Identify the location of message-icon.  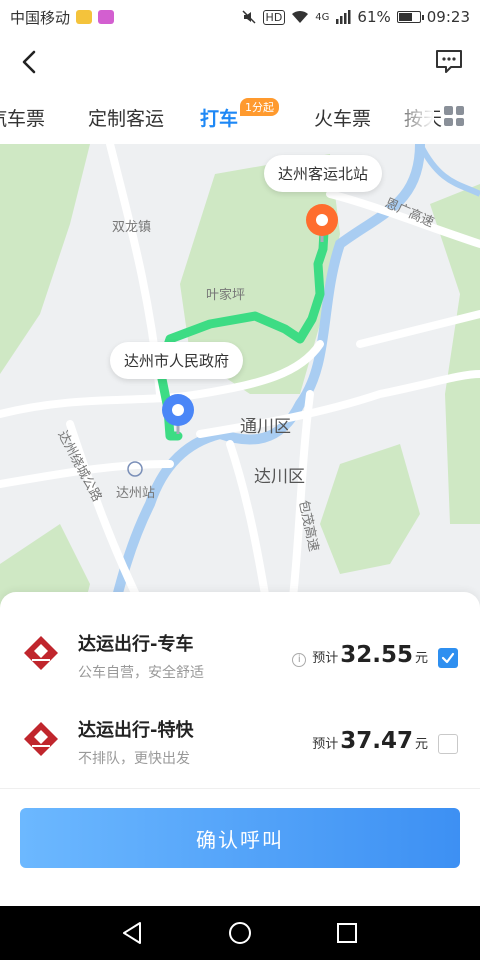
(449, 61).